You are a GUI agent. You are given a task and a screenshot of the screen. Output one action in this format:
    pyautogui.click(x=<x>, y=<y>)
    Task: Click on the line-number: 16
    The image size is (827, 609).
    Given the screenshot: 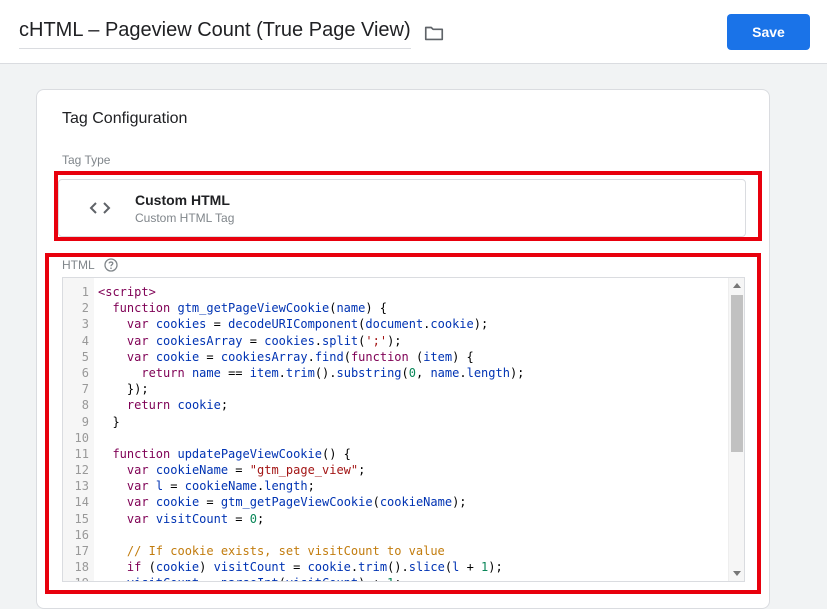 What is the action you would take?
    pyautogui.click(x=81, y=534)
    